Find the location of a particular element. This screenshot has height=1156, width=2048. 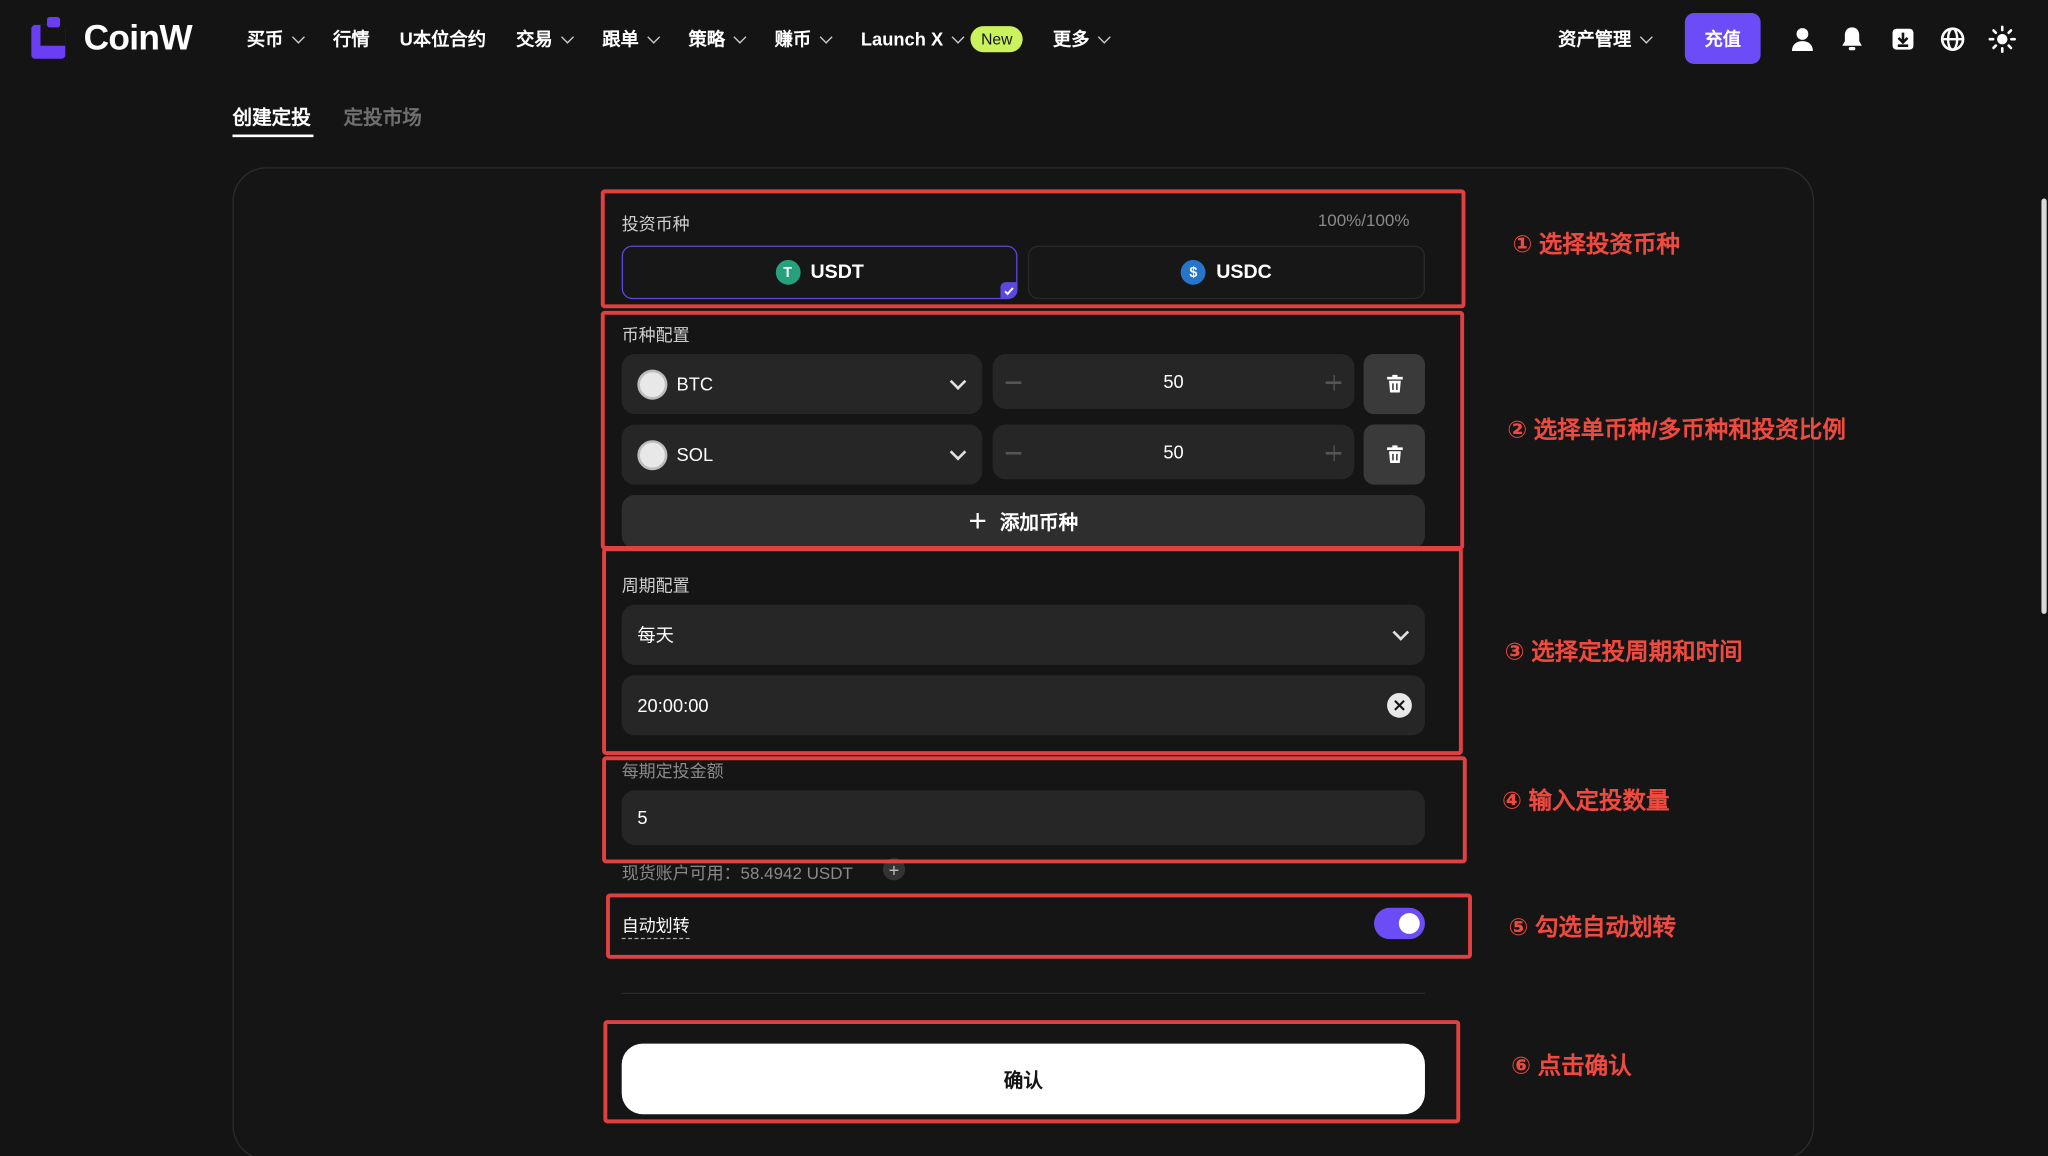

nav-item-label: 更多 is located at coordinates (1071, 39).